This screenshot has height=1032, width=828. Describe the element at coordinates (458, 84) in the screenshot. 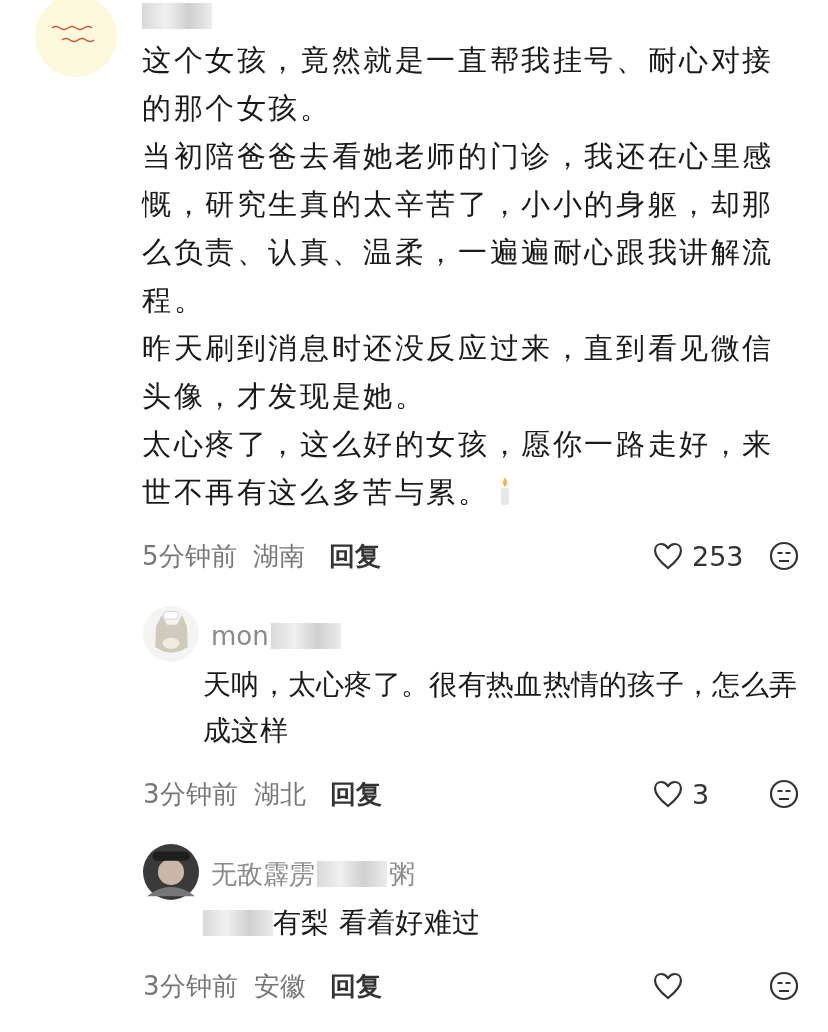

I see `comment-text: 这个女孩，竟然就是一直帮我挂号、耐心对接的那个女孩。` at that location.